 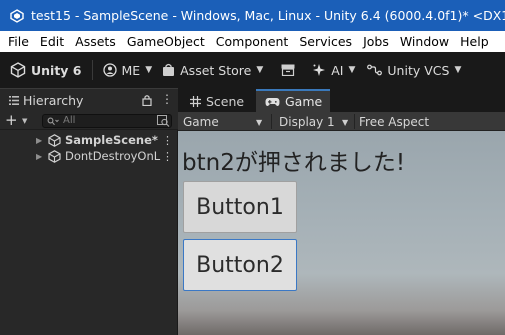 I want to click on game-mode-dropdown: Game, so click(x=201, y=121).